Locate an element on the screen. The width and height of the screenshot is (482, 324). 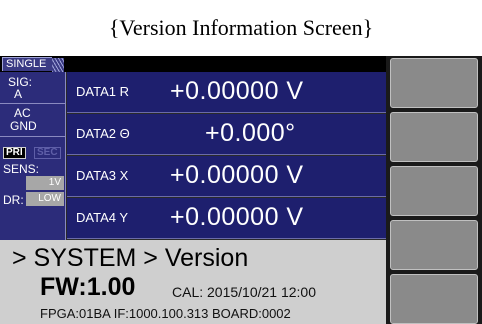
data-label: DATA2 Θ is located at coordinates (103, 133).